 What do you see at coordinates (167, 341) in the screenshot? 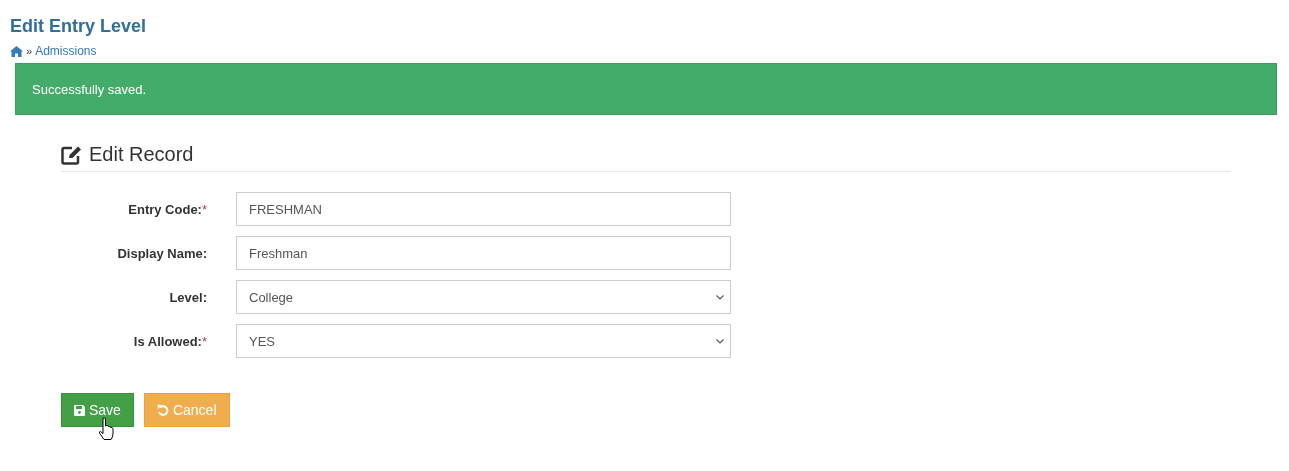
I see `field-label: Is Allowed:` at bounding box center [167, 341].